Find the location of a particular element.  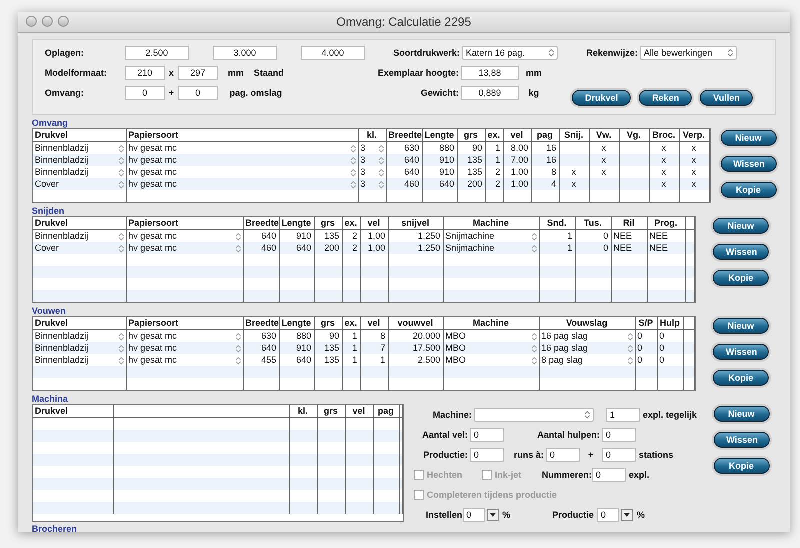

column-header: Tus. is located at coordinates (593, 223).